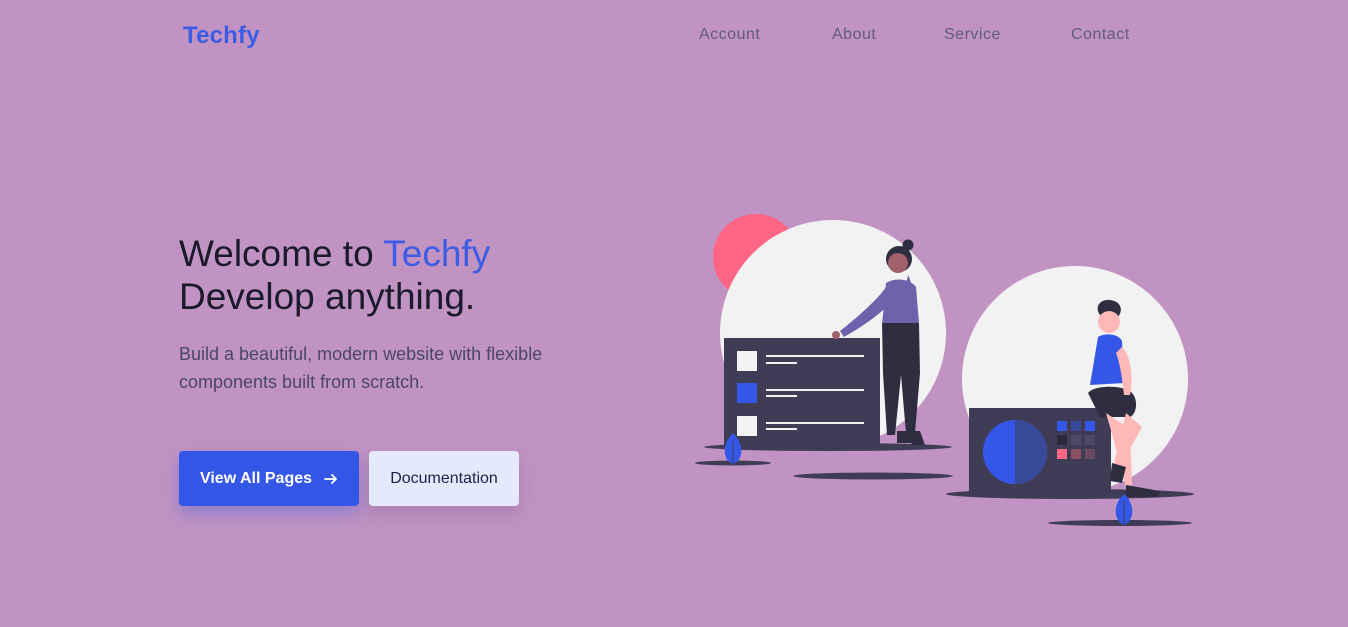 Image resolution: width=1348 pixels, height=627 pixels. I want to click on hero-title-prefix: Welcome to, so click(281, 253).